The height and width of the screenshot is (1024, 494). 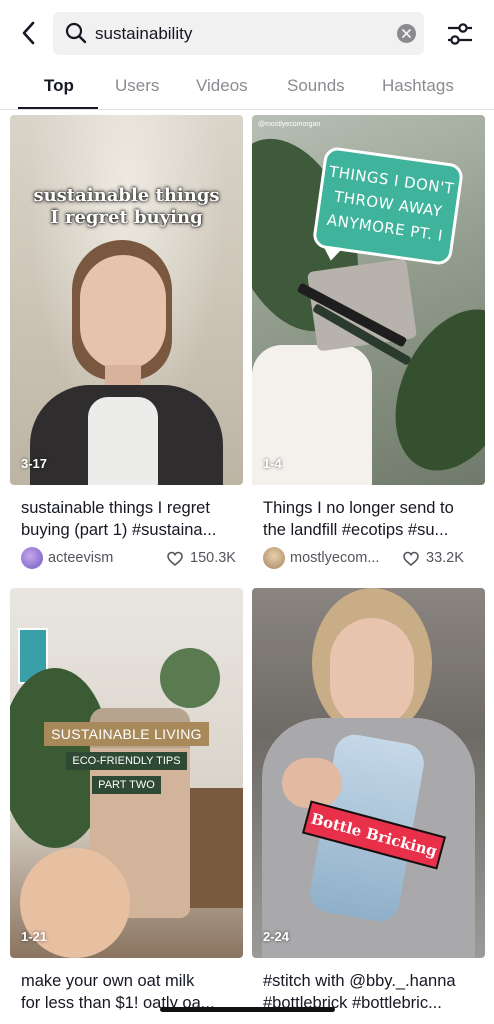 What do you see at coordinates (272, 463) in the screenshot?
I see `video-count: 1-4` at bounding box center [272, 463].